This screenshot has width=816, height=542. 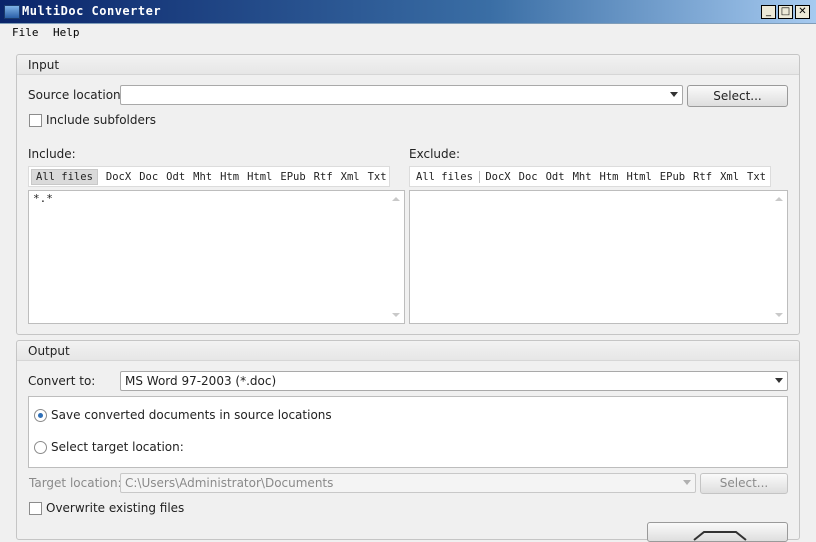 What do you see at coordinates (401, 95) in the screenshot?
I see `source-location-combobox` at bounding box center [401, 95].